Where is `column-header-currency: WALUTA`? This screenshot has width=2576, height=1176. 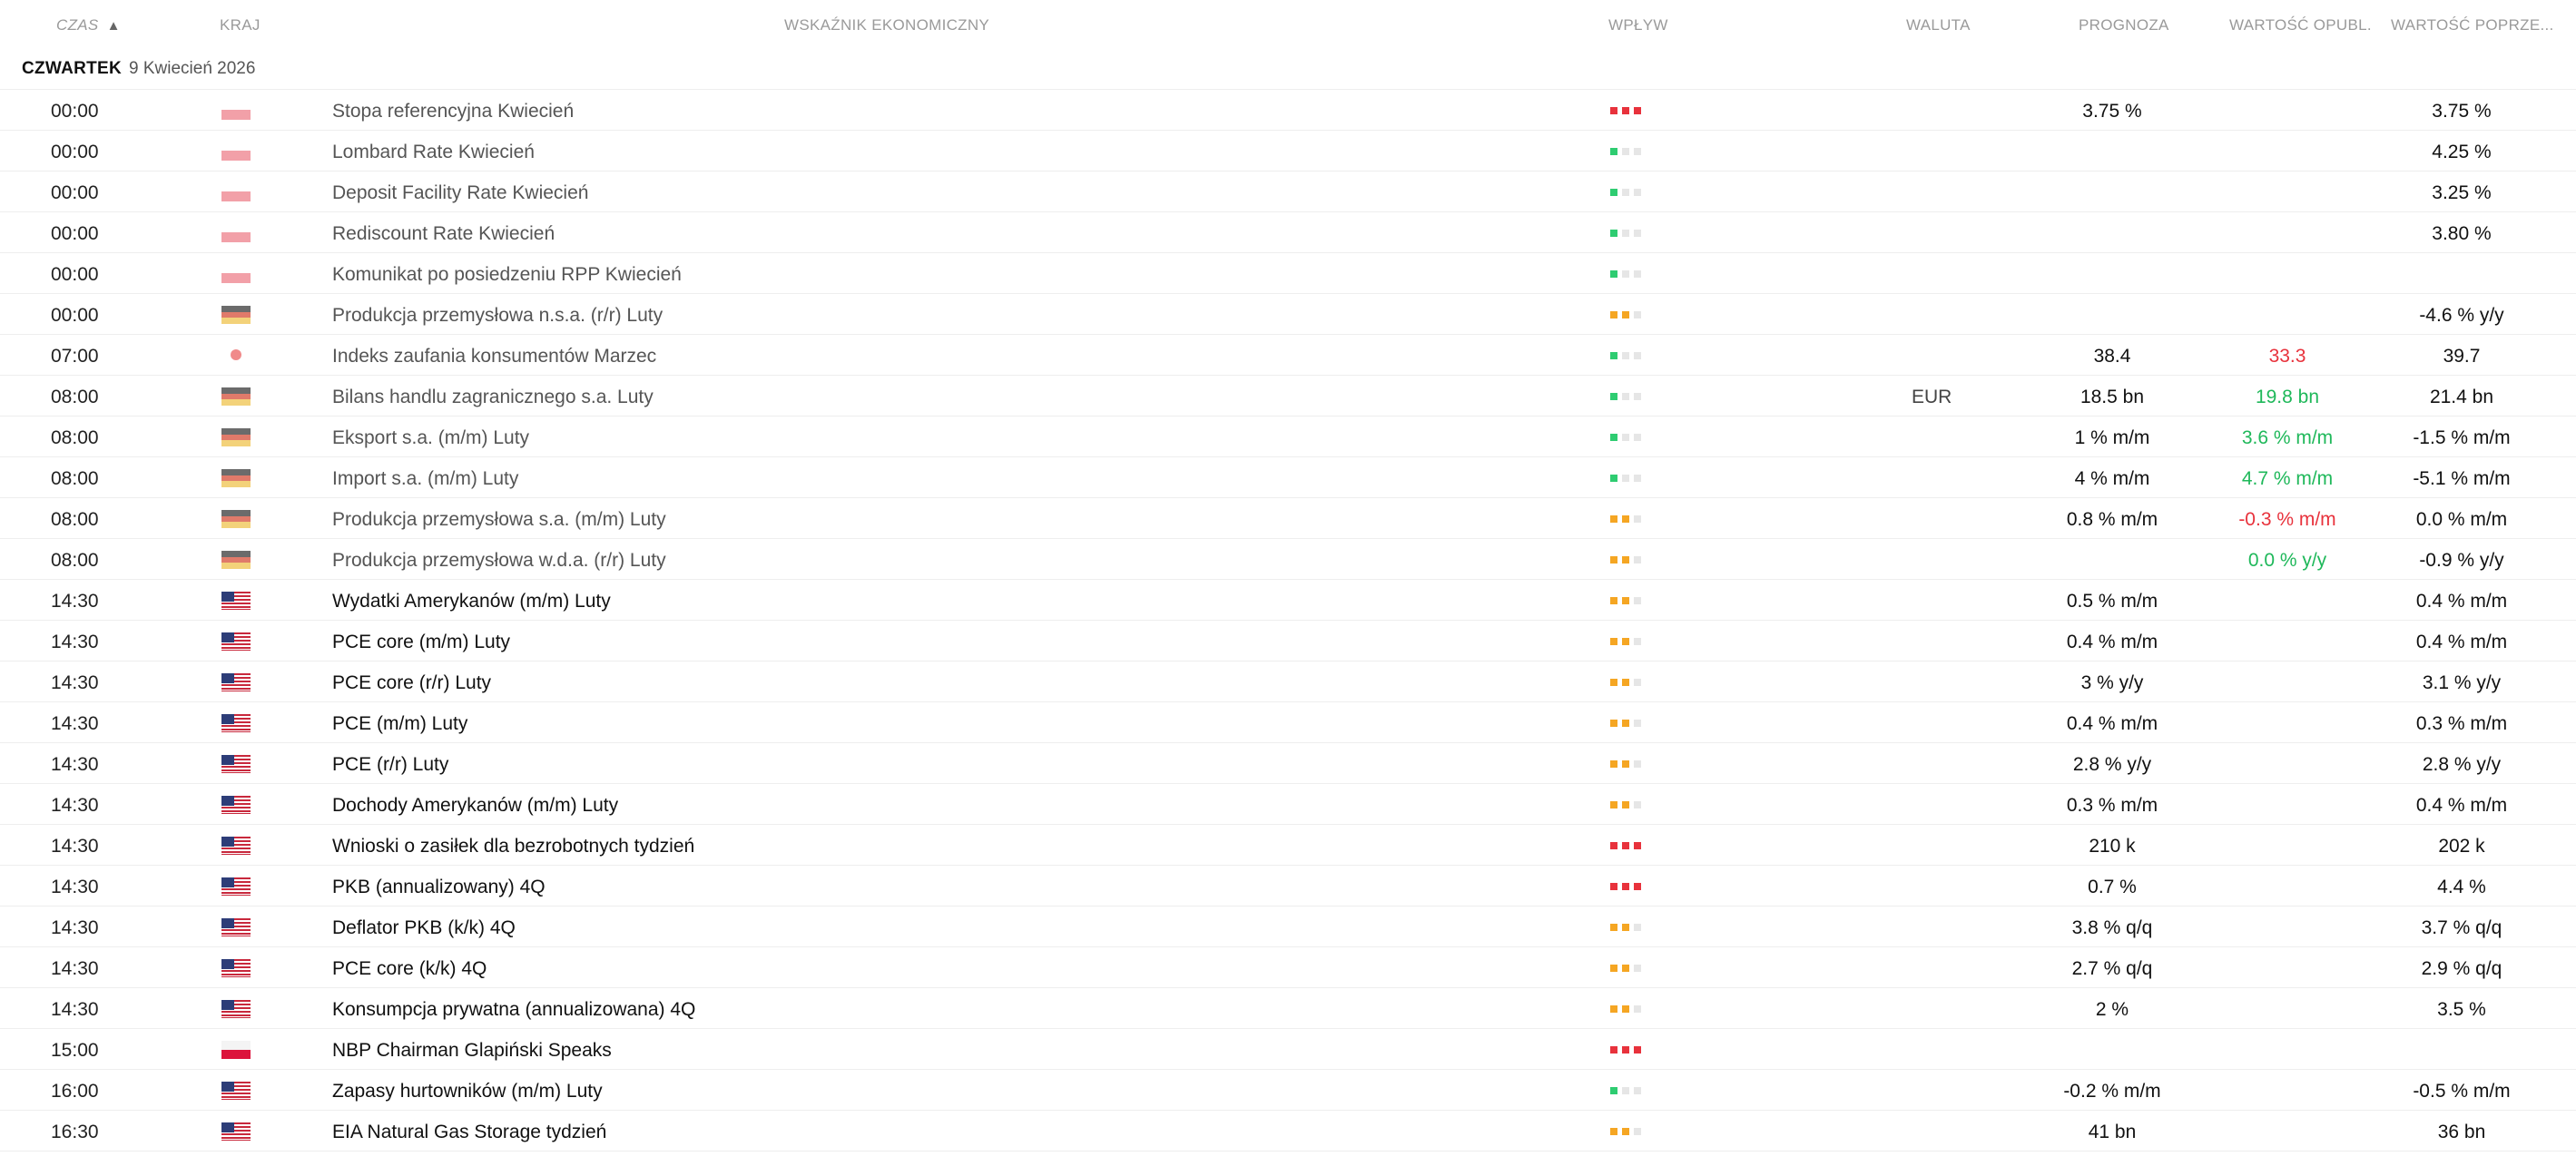
column-header-currency: WALUTA is located at coordinates (1938, 25).